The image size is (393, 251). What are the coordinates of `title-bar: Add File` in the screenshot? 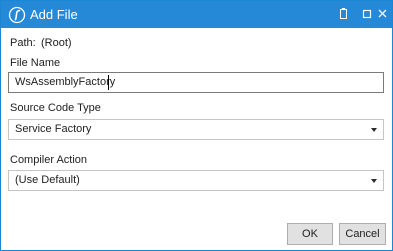 It's located at (196, 14).